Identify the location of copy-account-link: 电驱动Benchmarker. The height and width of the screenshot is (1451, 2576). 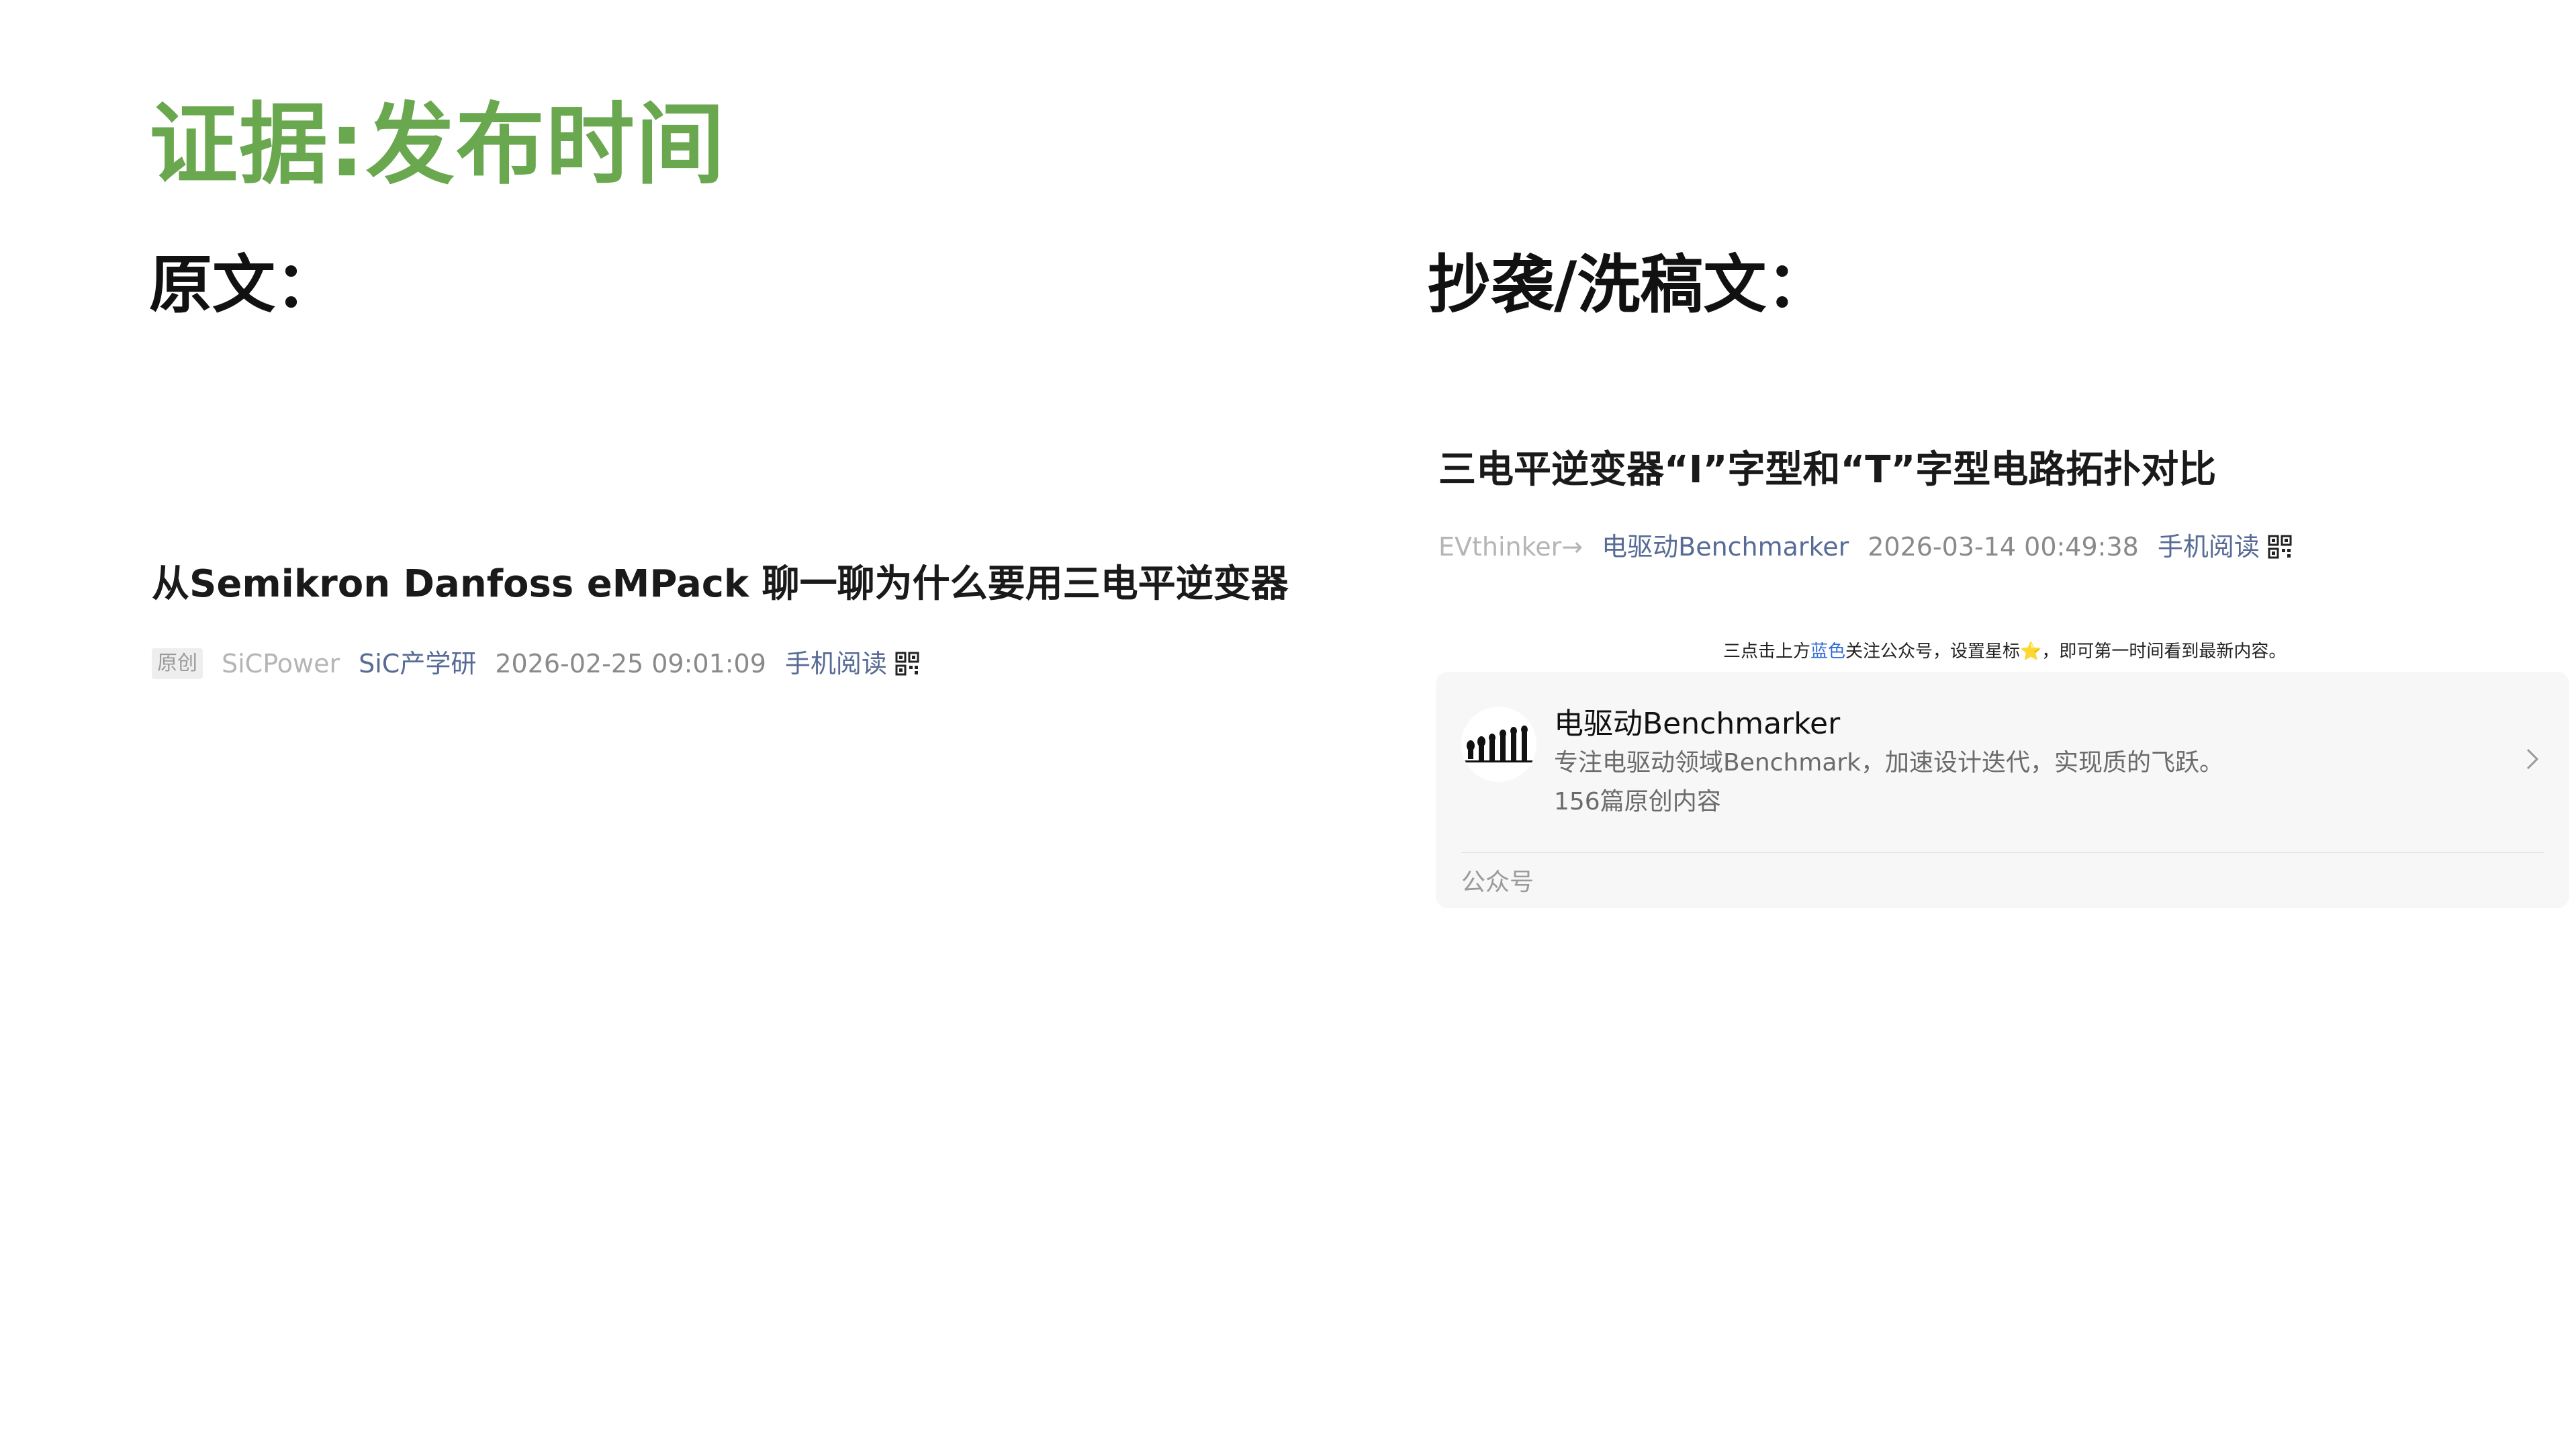
(1725, 547).